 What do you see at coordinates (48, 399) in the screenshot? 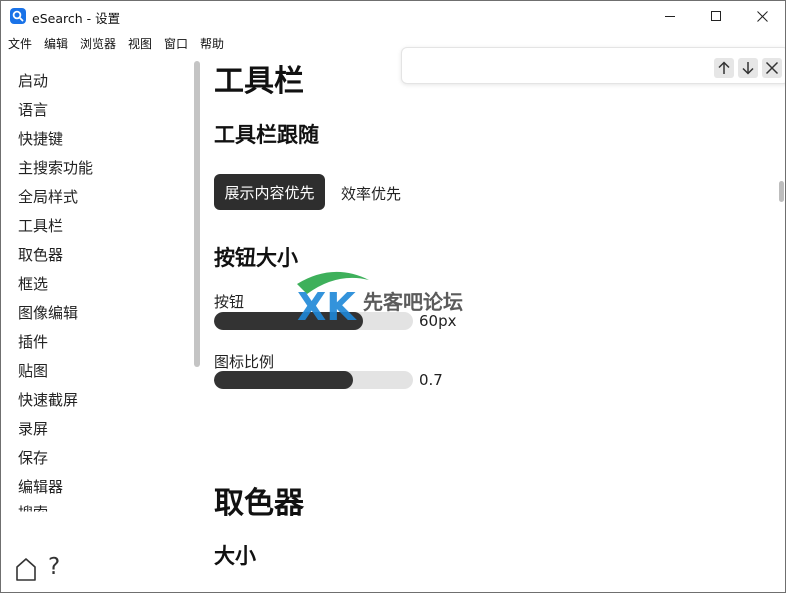
I see `sidebar-item-quick-screenshot: 快速截屏` at bounding box center [48, 399].